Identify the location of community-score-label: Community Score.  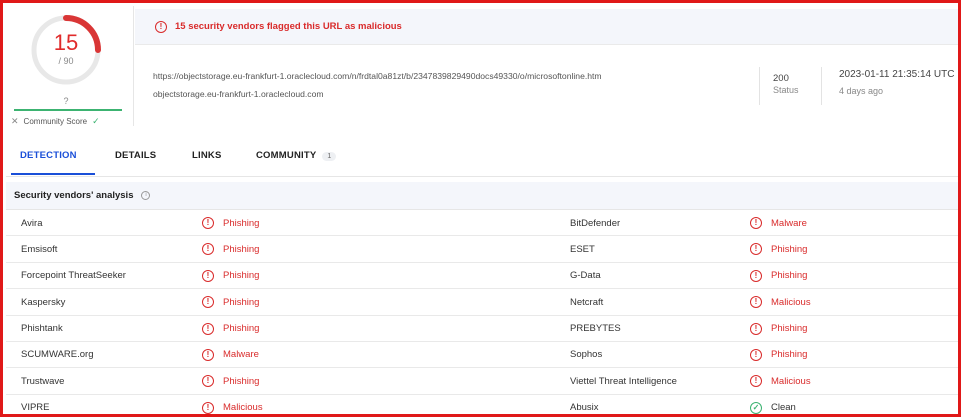
(55, 121).